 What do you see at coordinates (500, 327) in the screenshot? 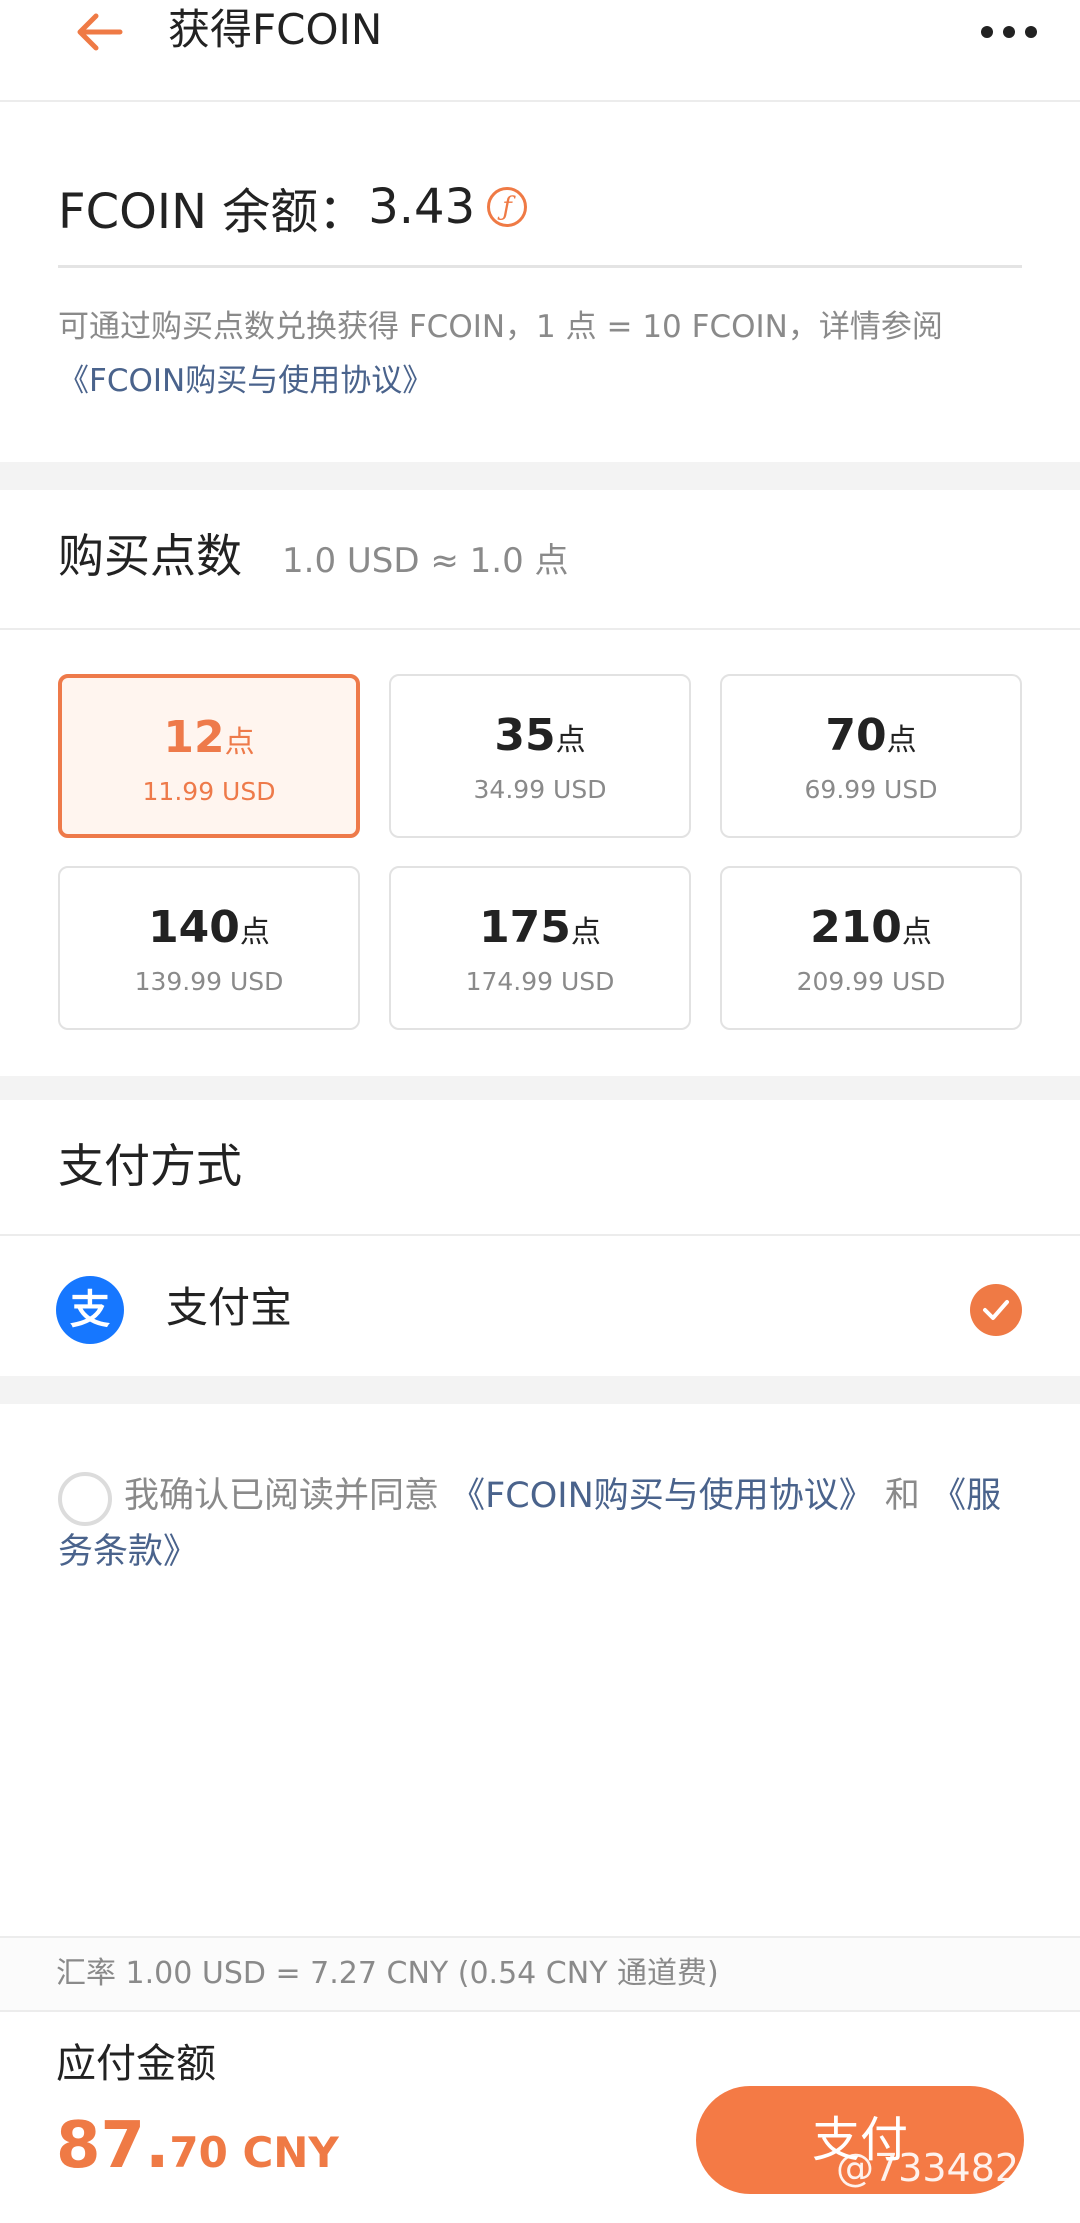
I see `info-text: 可通过购买点数兑换获得 FCOIN，1 点 = 10 FCOIN，详情参阅` at bounding box center [500, 327].